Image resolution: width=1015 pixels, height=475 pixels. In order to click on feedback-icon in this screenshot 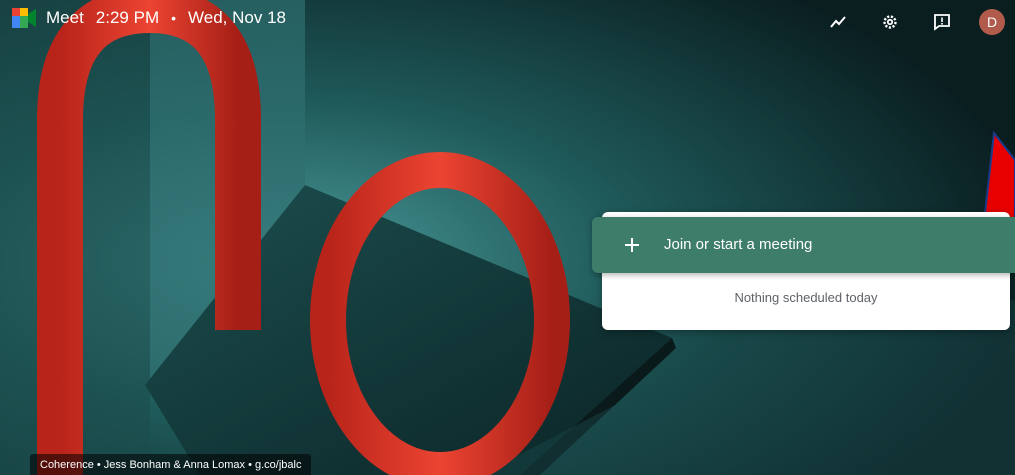, I will do `click(942, 22)`.